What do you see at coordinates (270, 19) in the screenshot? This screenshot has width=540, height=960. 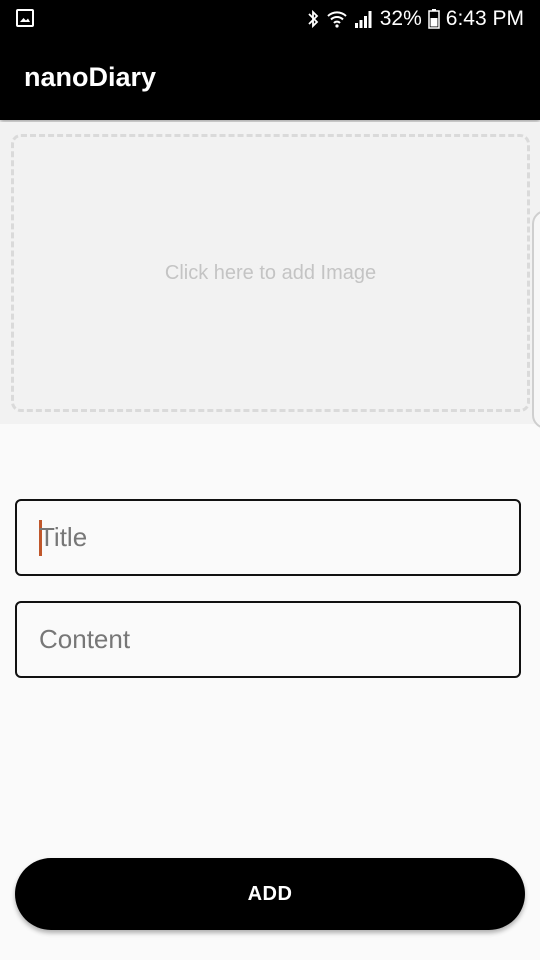 I see `status-bar: 32% 6:43 PM` at bounding box center [270, 19].